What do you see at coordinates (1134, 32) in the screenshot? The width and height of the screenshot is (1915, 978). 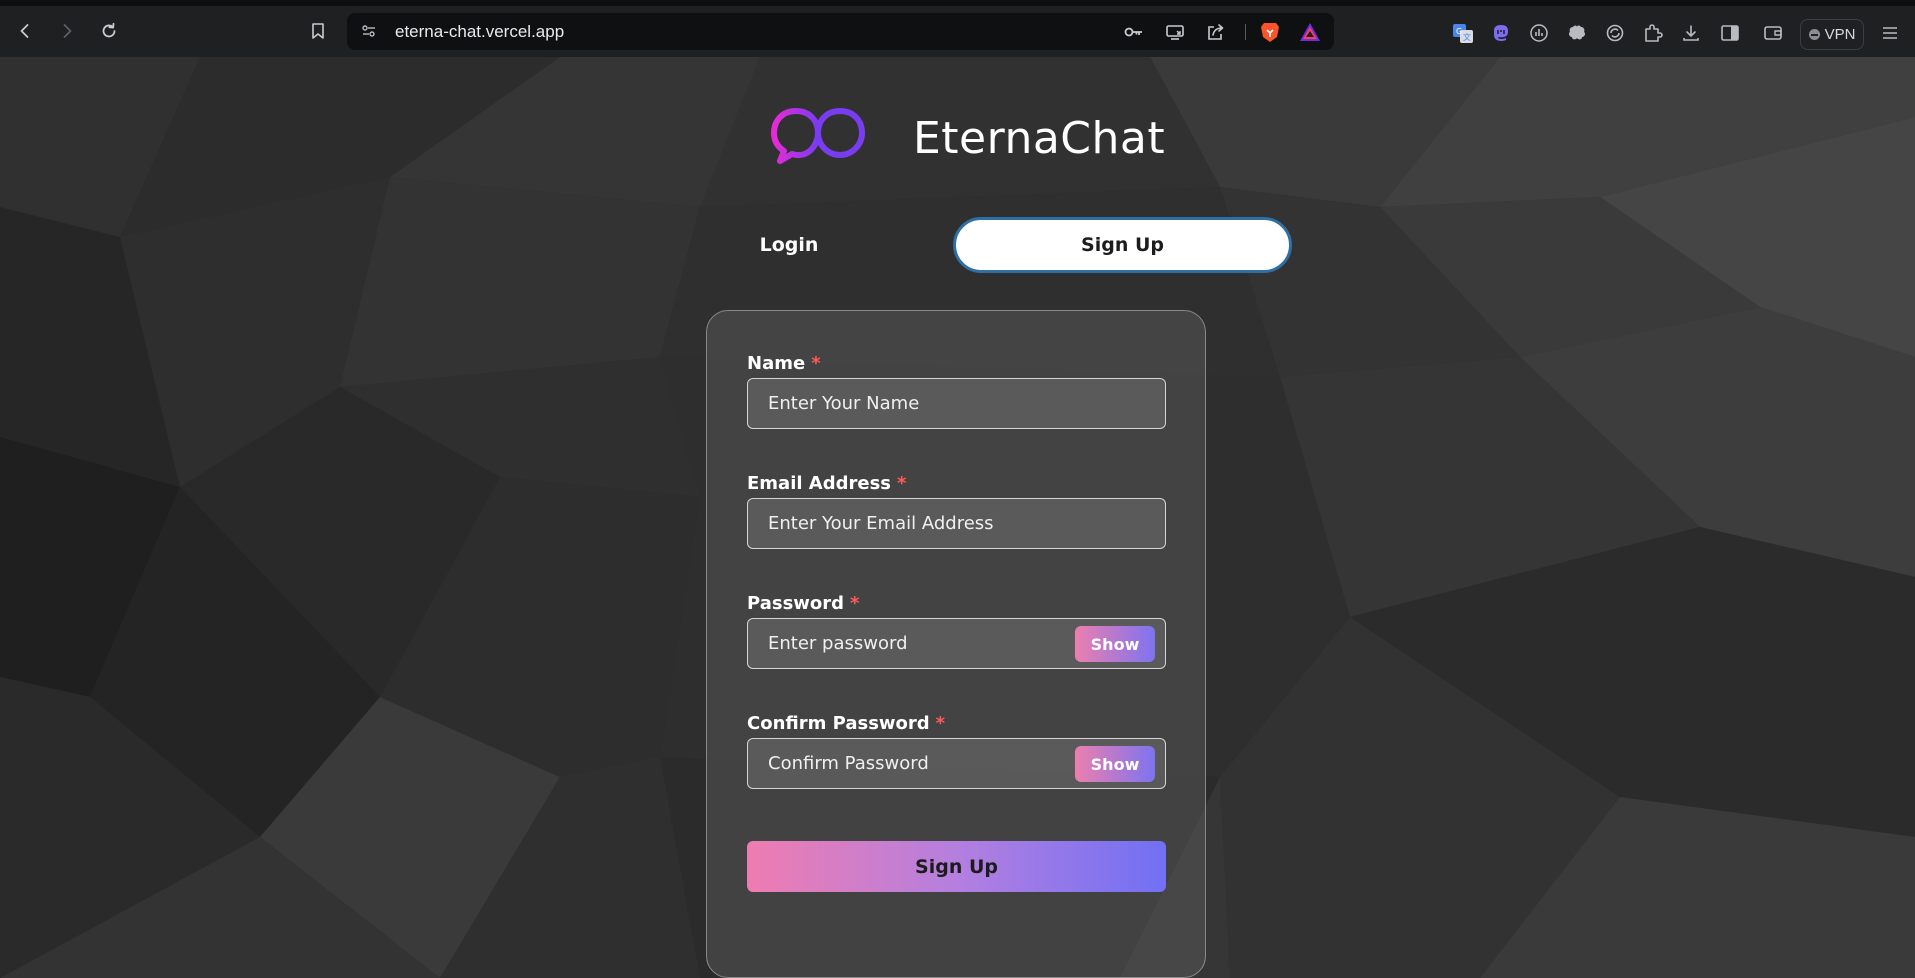 I see `key-icon` at bounding box center [1134, 32].